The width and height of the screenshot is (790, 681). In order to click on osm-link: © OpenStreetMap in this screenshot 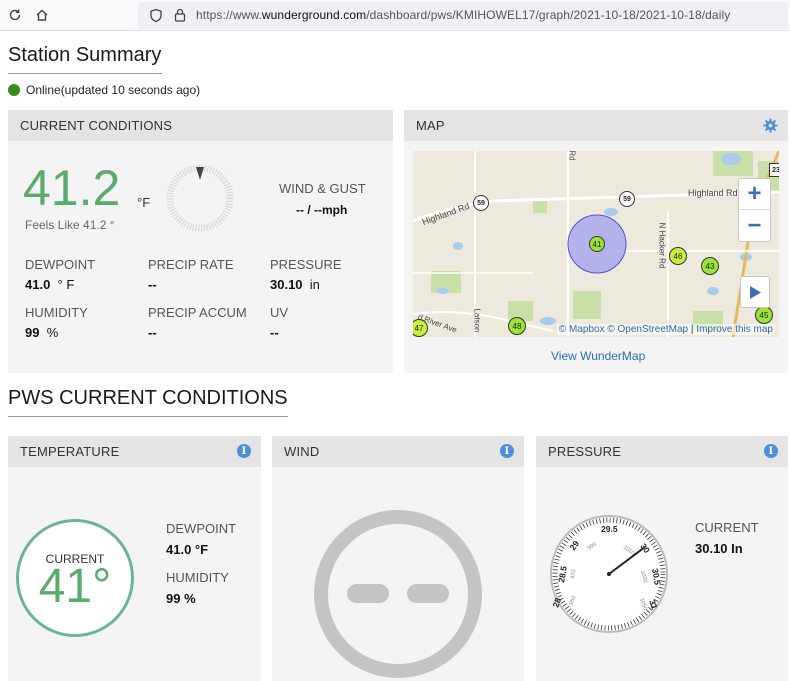, I will do `click(647, 329)`.